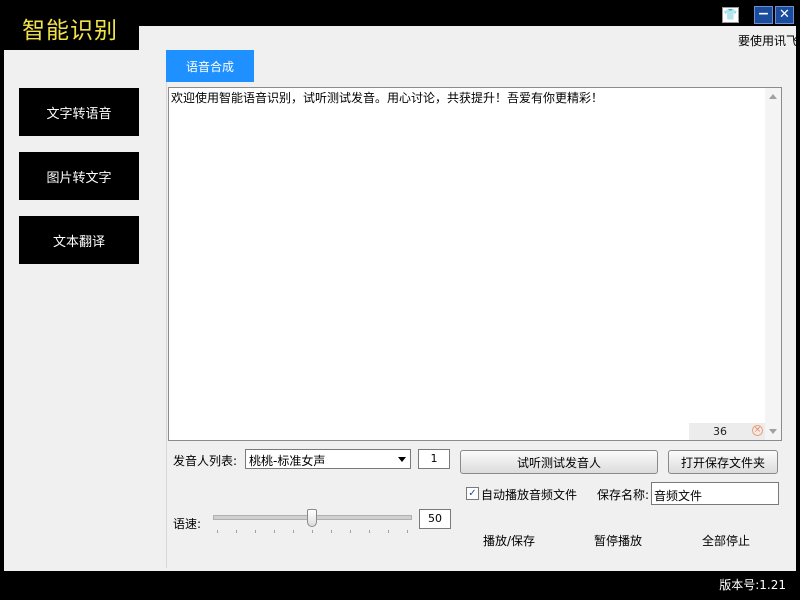  What do you see at coordinates (768, 41) in the screenshot?
I see `notice-text: 要使用讯飞` at bounding box center [768, 41].